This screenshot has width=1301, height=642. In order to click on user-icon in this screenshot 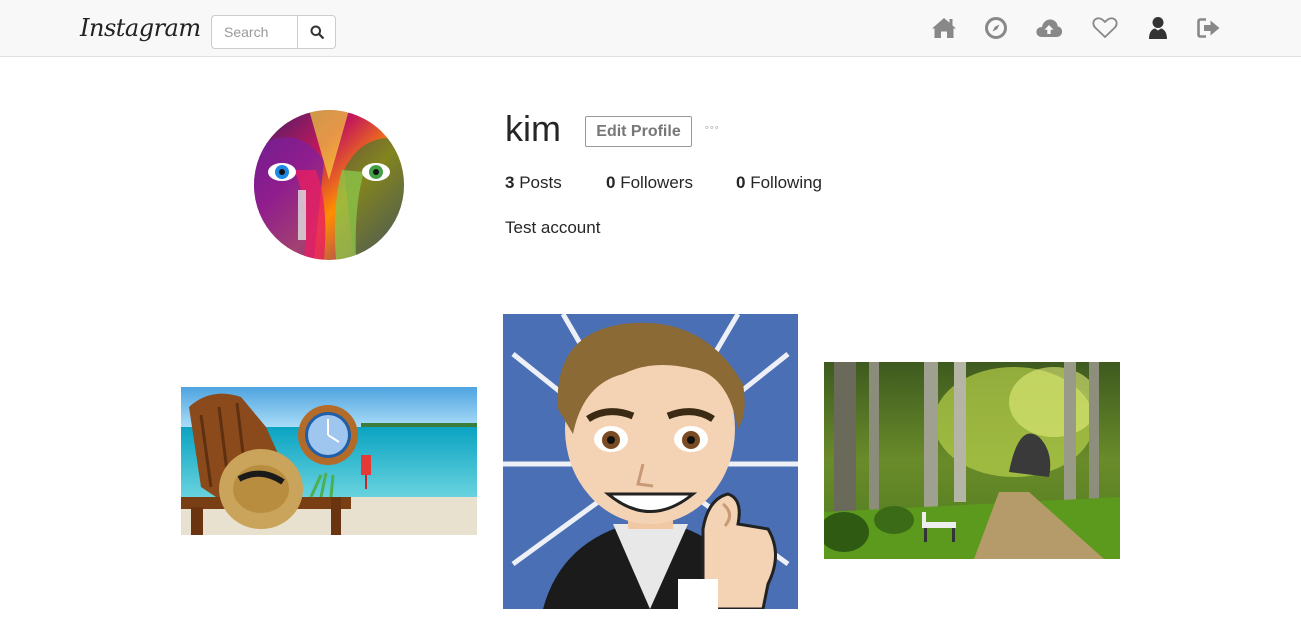, I will do `click(1158, 28)`.